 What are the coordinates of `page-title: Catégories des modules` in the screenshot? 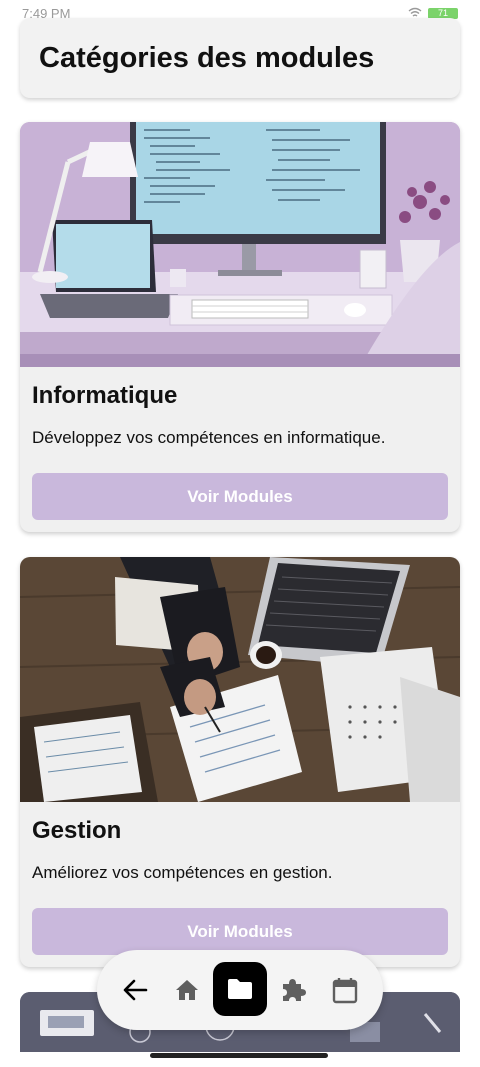 It's located at (207, 58).